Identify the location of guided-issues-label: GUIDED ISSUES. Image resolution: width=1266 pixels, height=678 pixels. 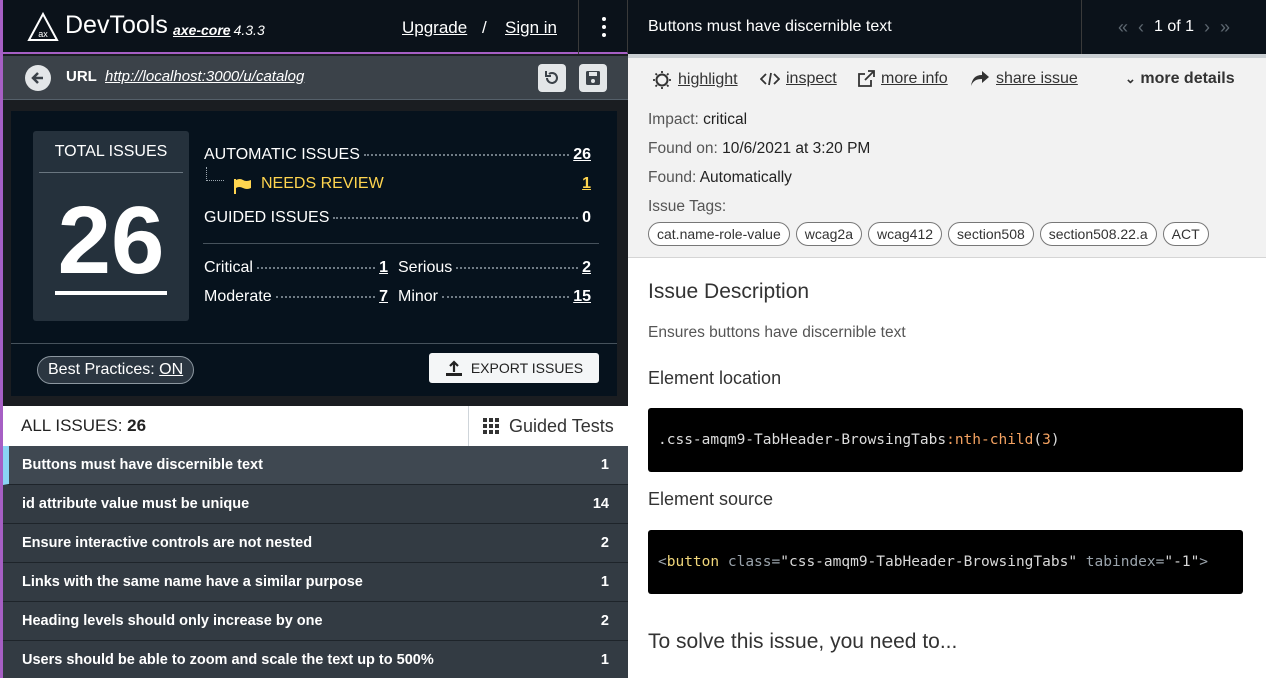
(267, 217).